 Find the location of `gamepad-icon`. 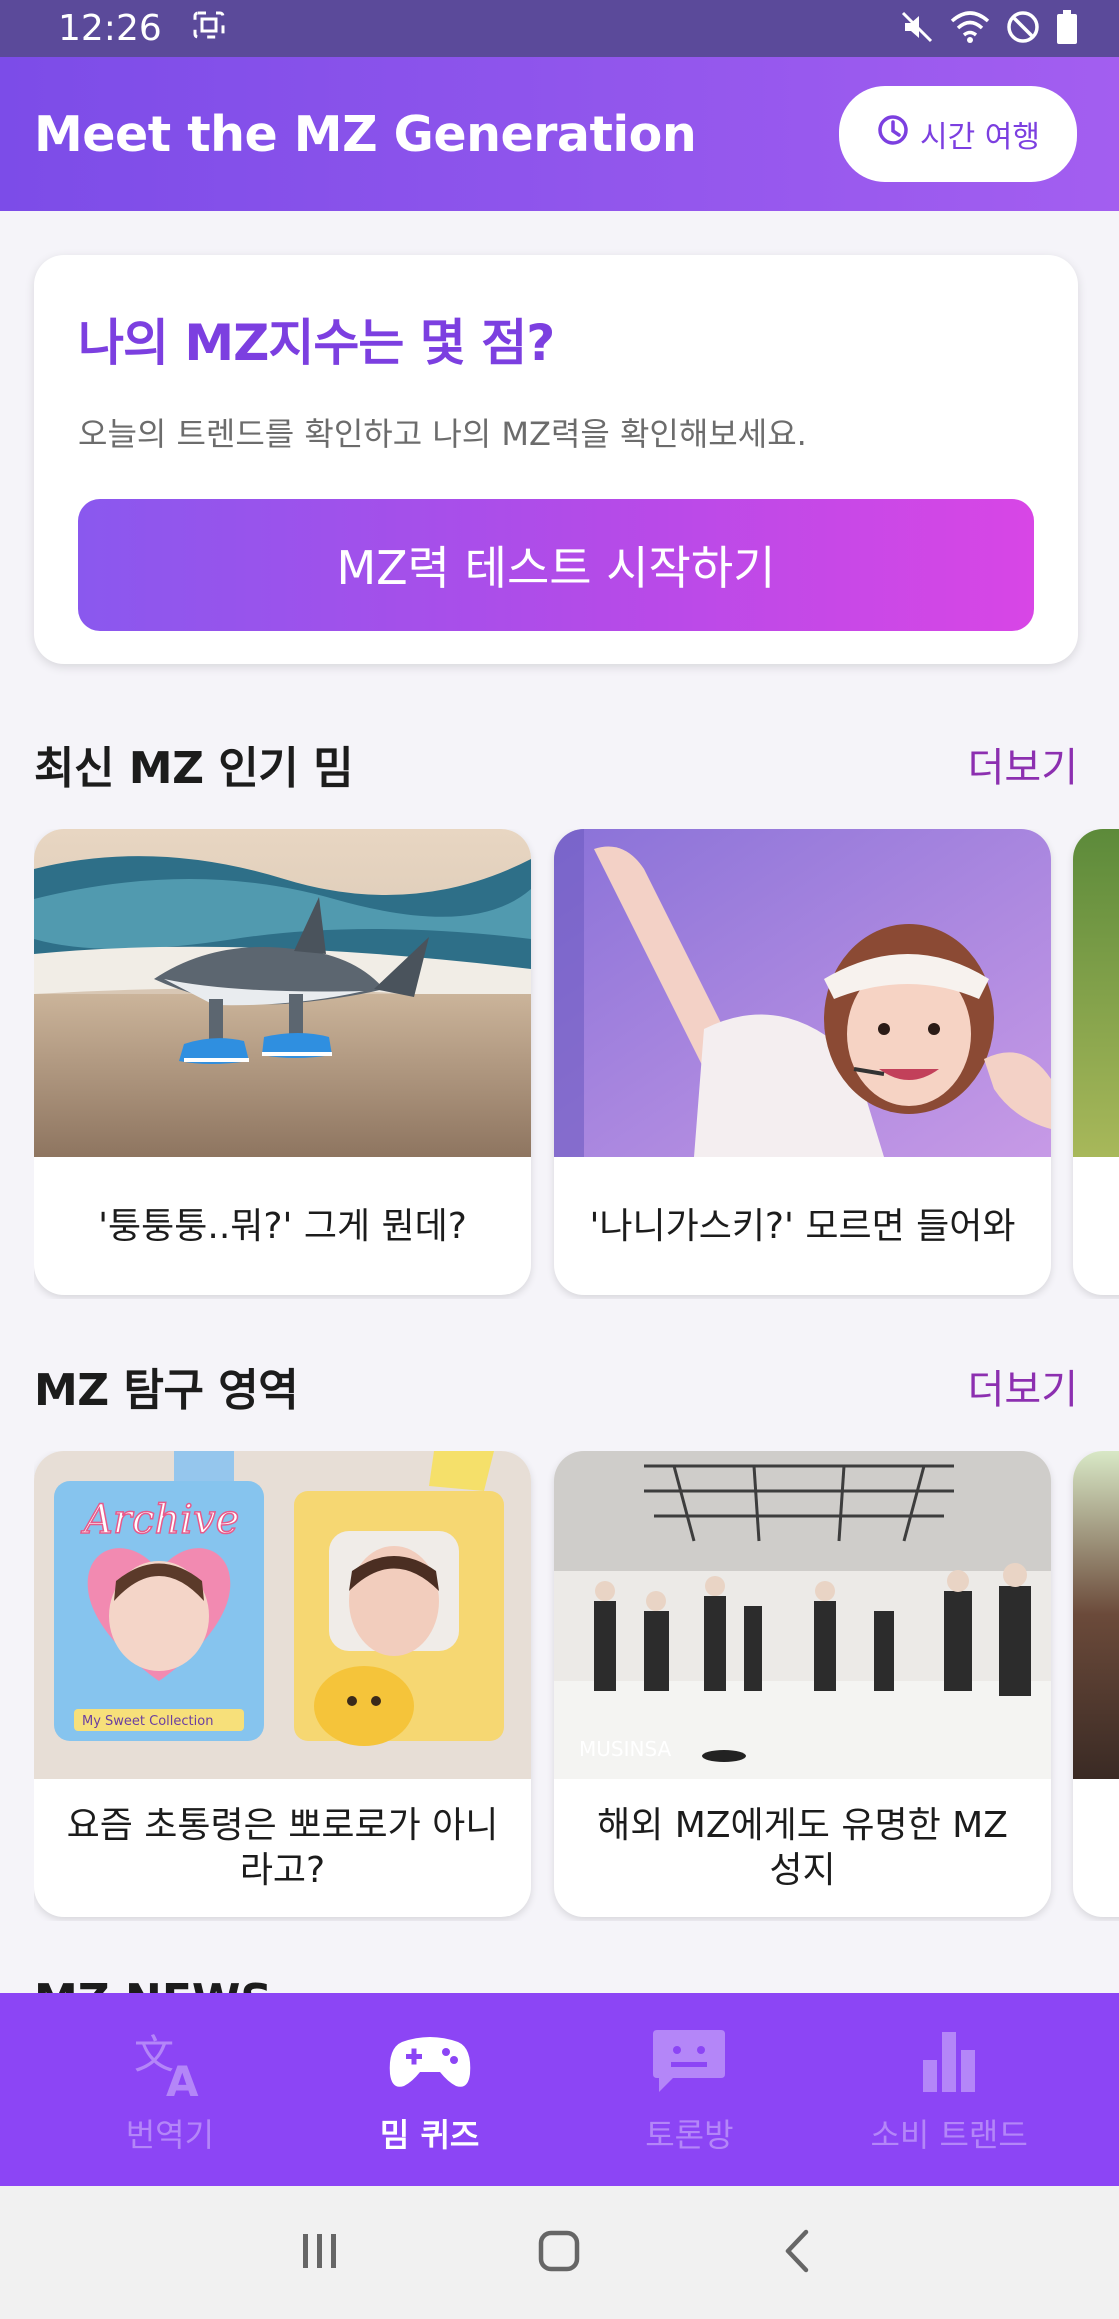

gamepad-icon is located at coordinates (430, 2064).